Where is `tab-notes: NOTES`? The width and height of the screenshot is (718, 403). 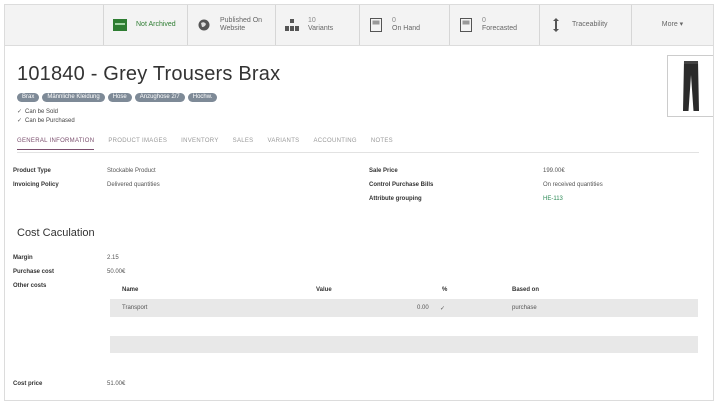 tab-notes: NOTES is located at coordinates (382, 144).